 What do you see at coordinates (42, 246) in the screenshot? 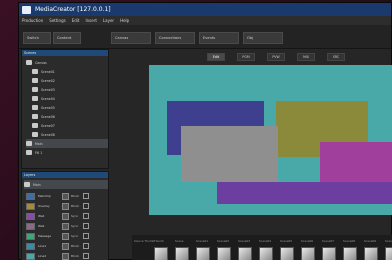
I see `layer-name: Line1` at bounding box center [42, 246].